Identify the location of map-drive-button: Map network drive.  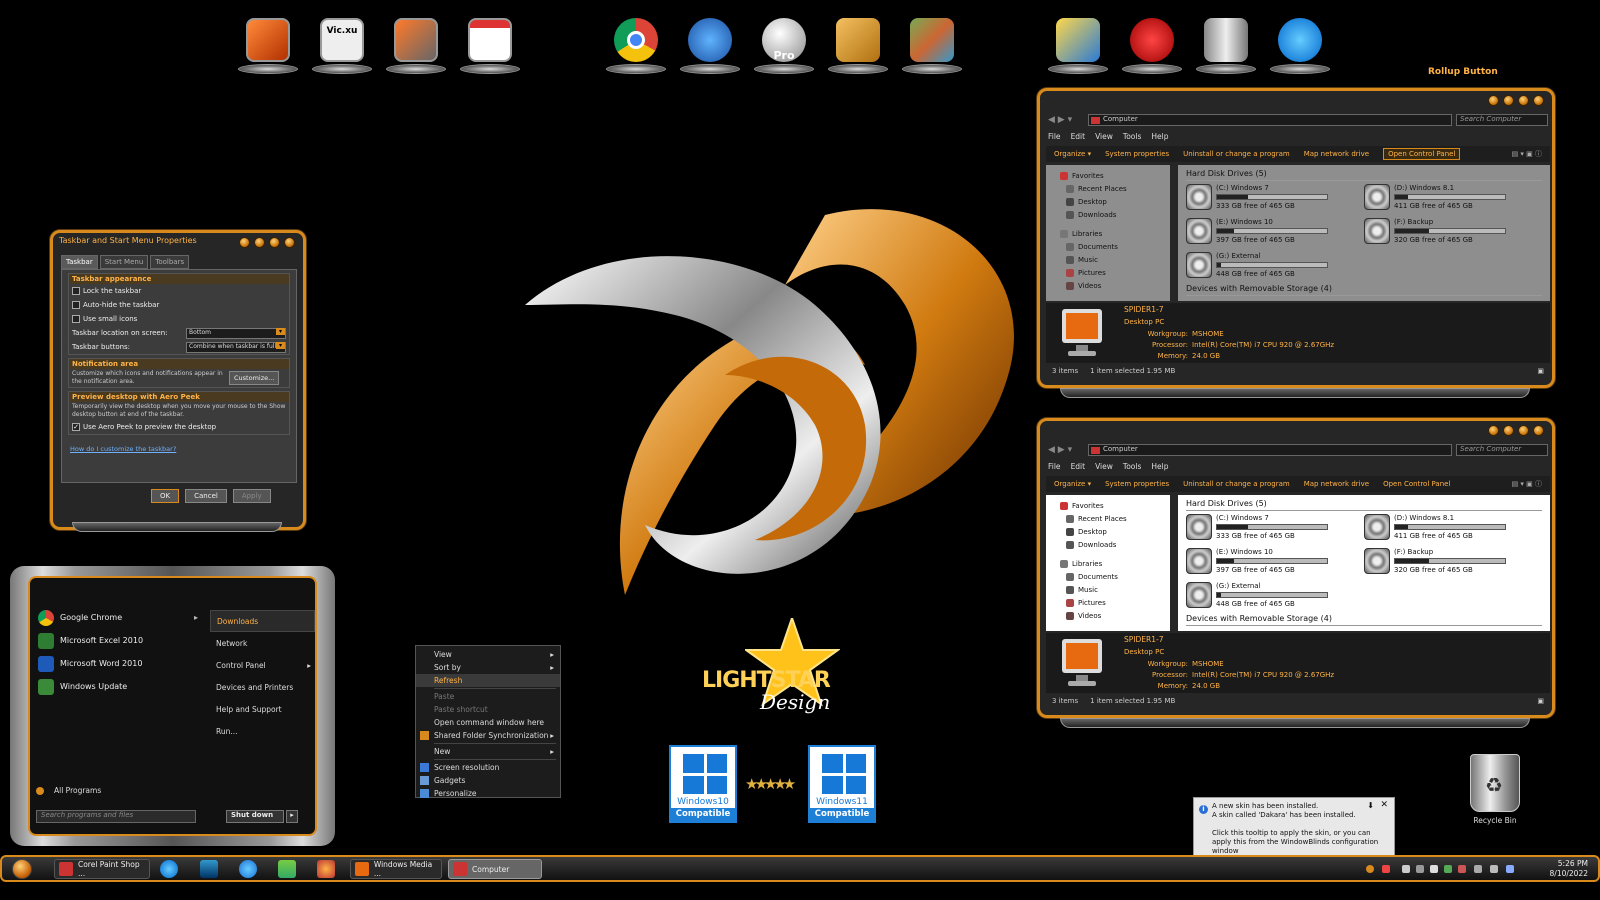
(1336, 484).